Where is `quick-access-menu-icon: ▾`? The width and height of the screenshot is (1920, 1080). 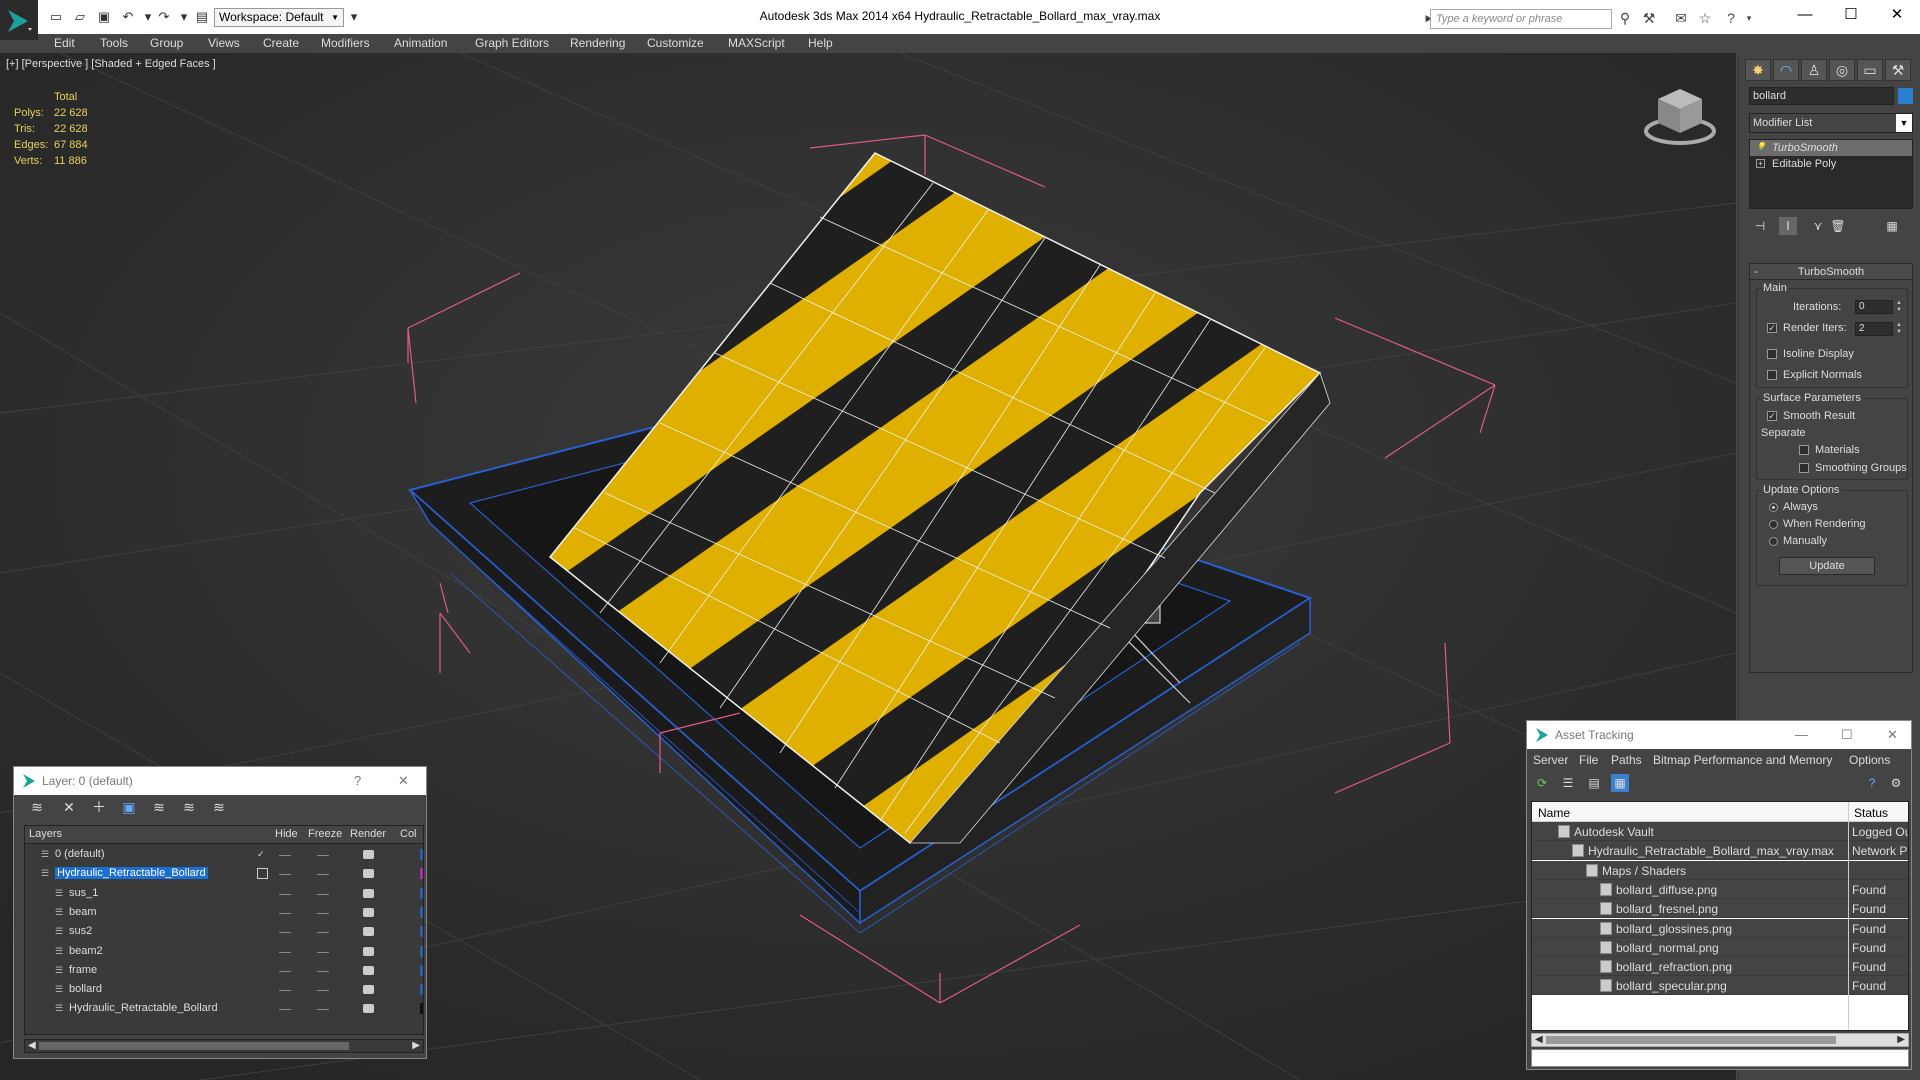 quick-access-menu-icon: ▾ is located at coordinates (354, 17).